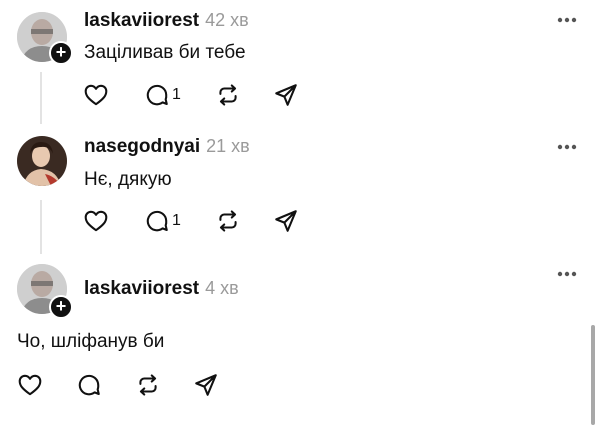  Describe the element at coordinates (128, 179) in the screenshot. I see `post-text: Нє, дякую` at that location.